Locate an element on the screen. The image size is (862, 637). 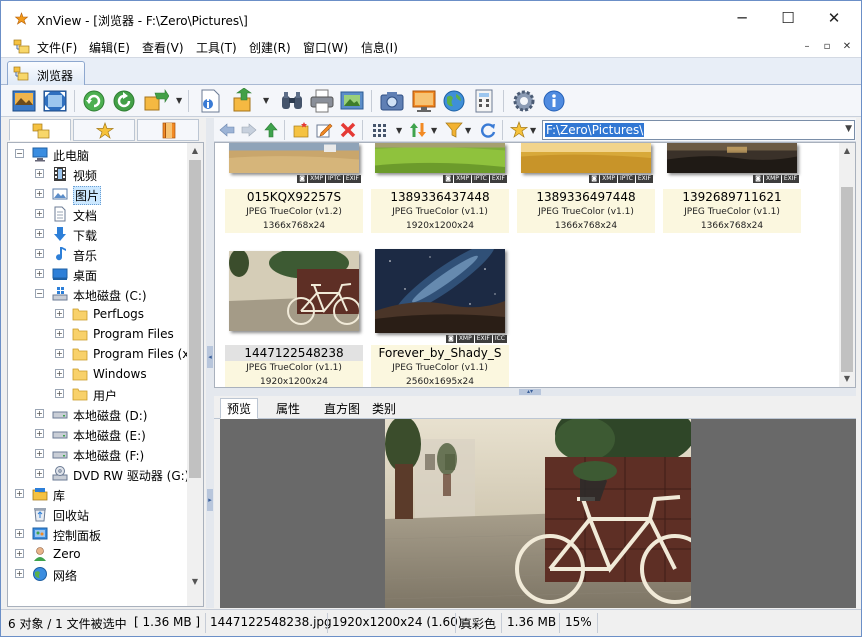
tree-scrollbar: ▲ ▼ is located at coordinates (195, 374).